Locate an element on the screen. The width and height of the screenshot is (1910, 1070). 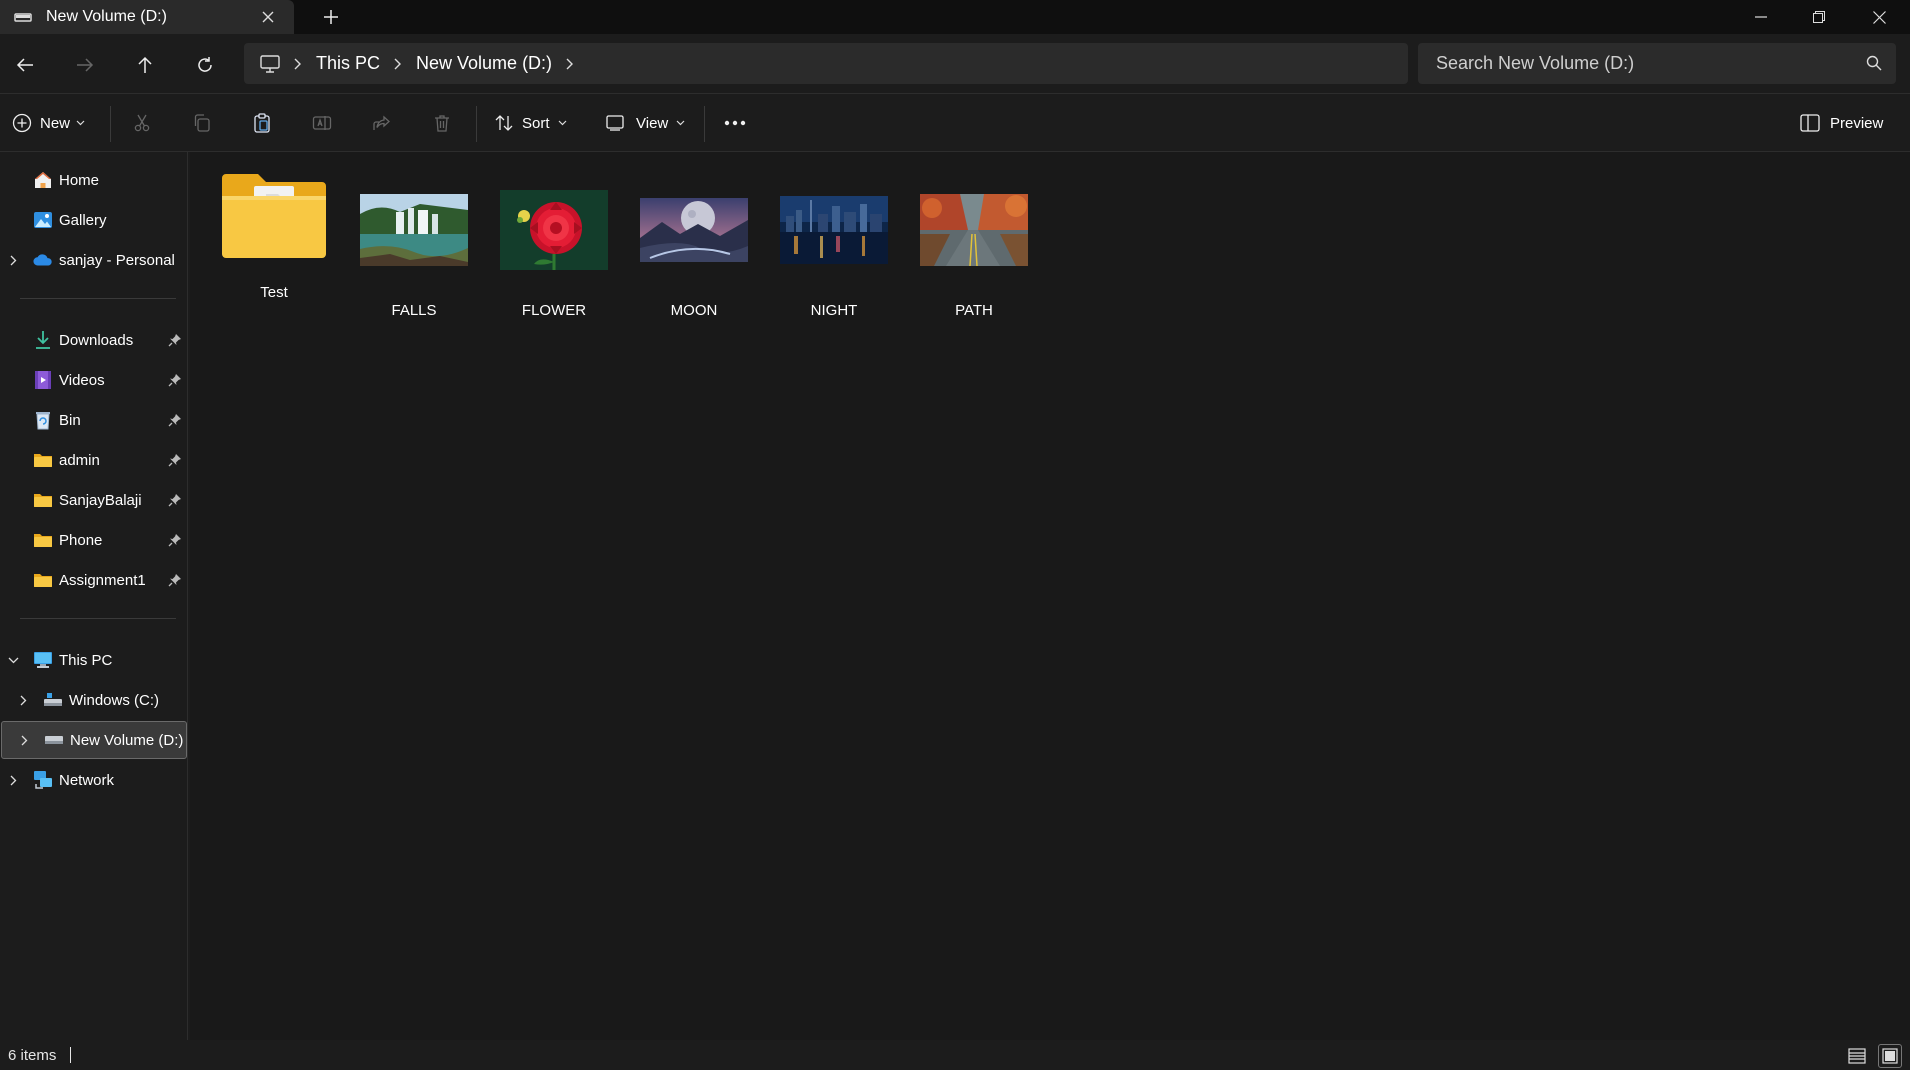
minimize-icon is located at coordinates (1761, 17).